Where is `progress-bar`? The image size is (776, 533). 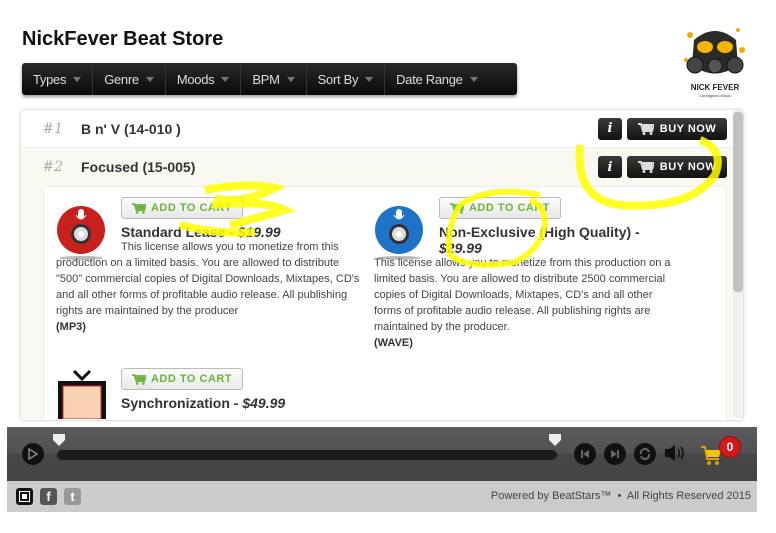
progress-bar is located at coordinates (307, 455).